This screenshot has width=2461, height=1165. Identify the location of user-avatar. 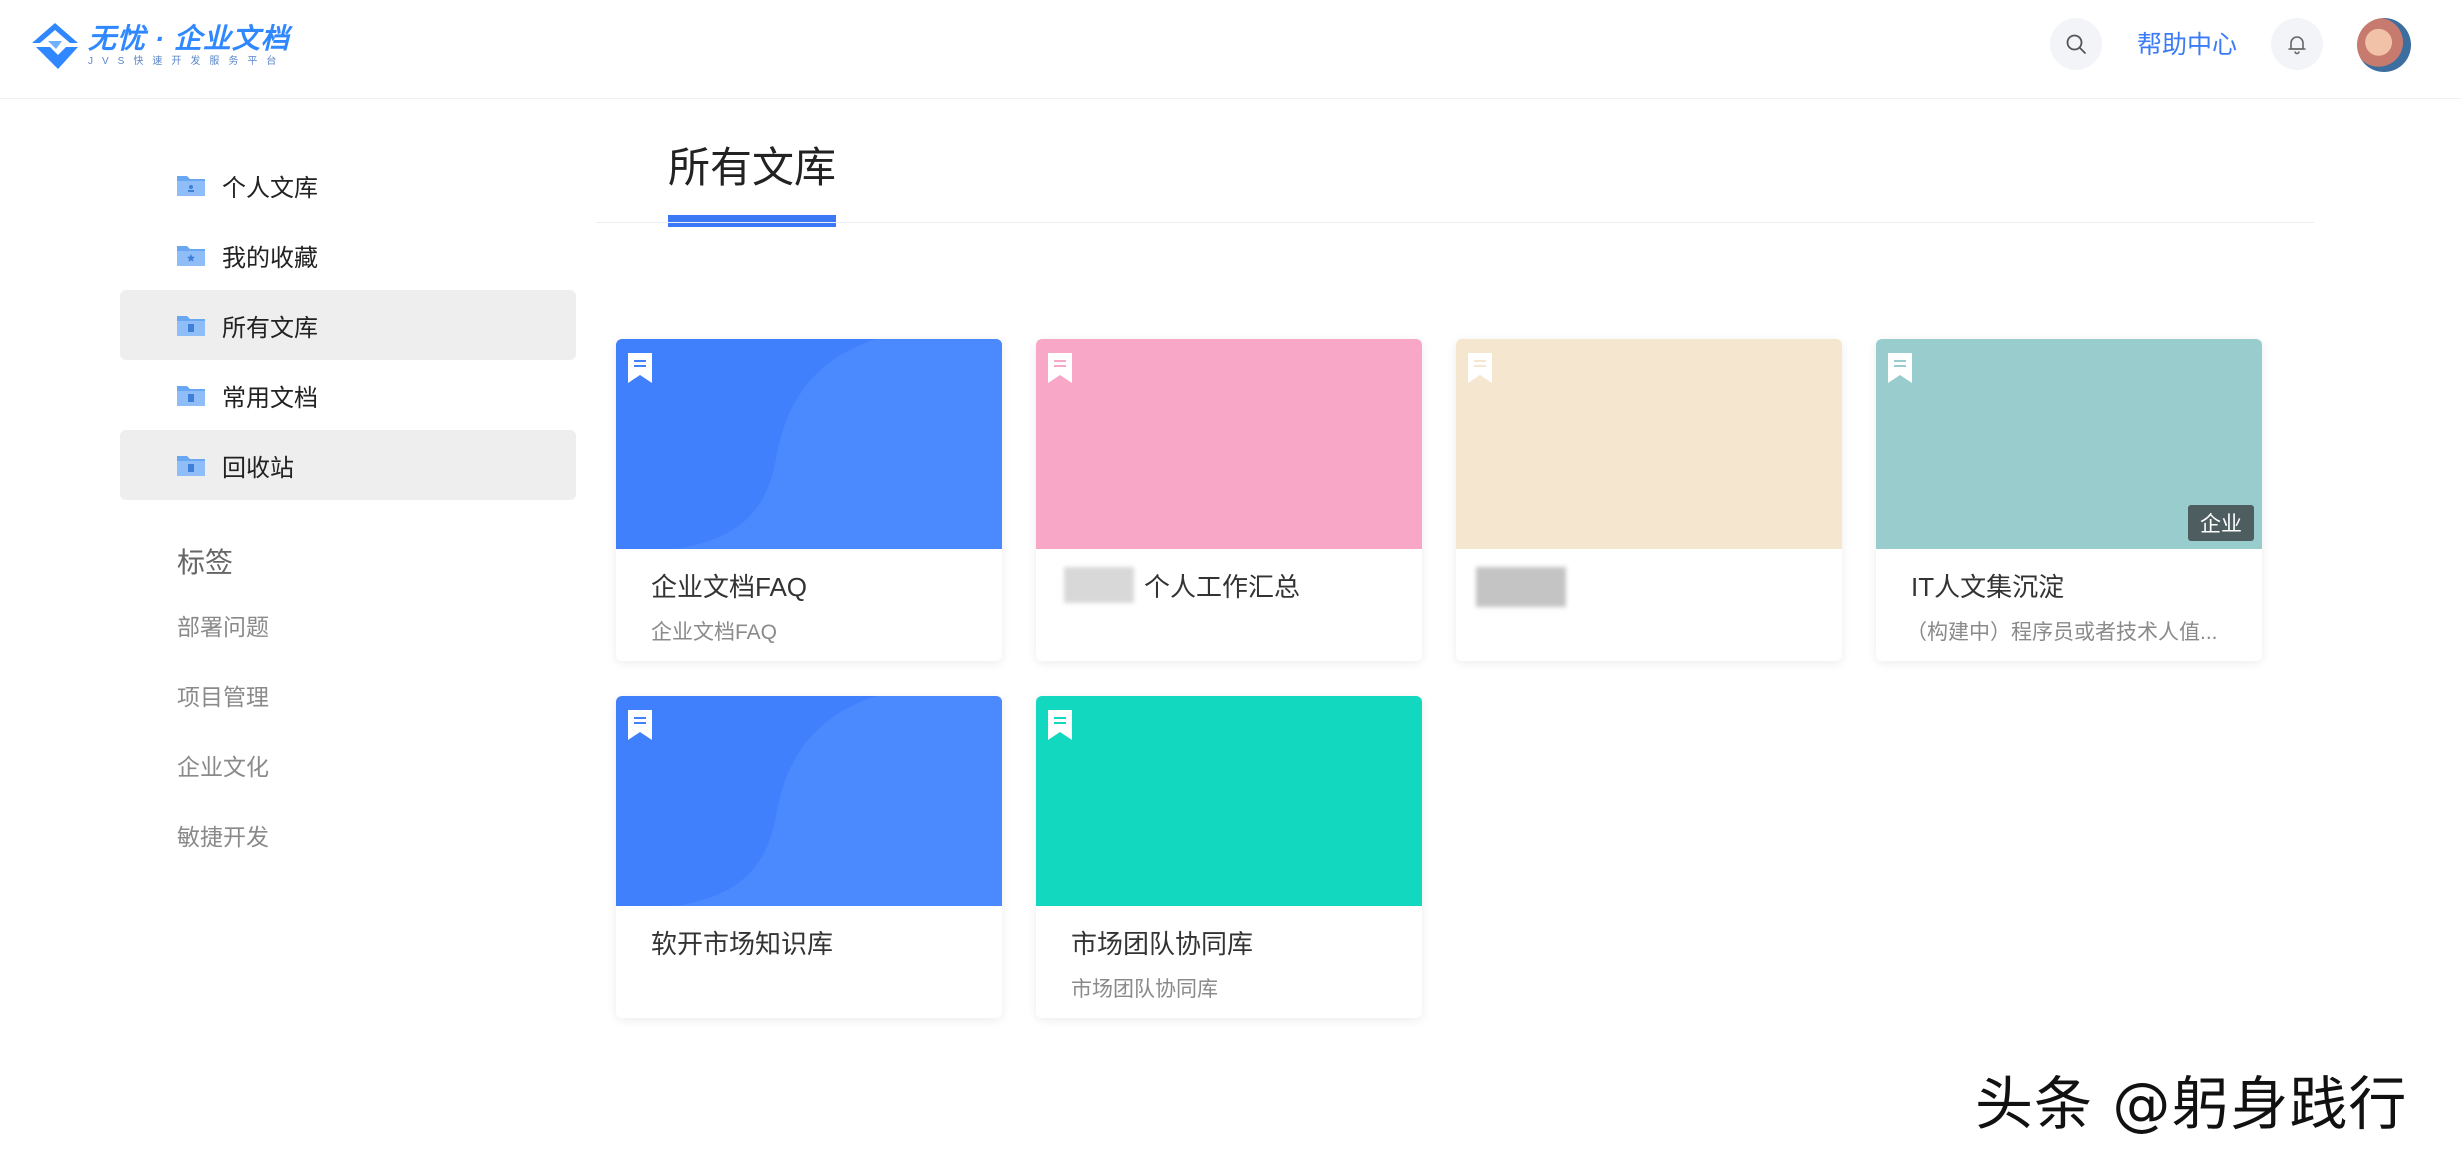
(2384, 45).